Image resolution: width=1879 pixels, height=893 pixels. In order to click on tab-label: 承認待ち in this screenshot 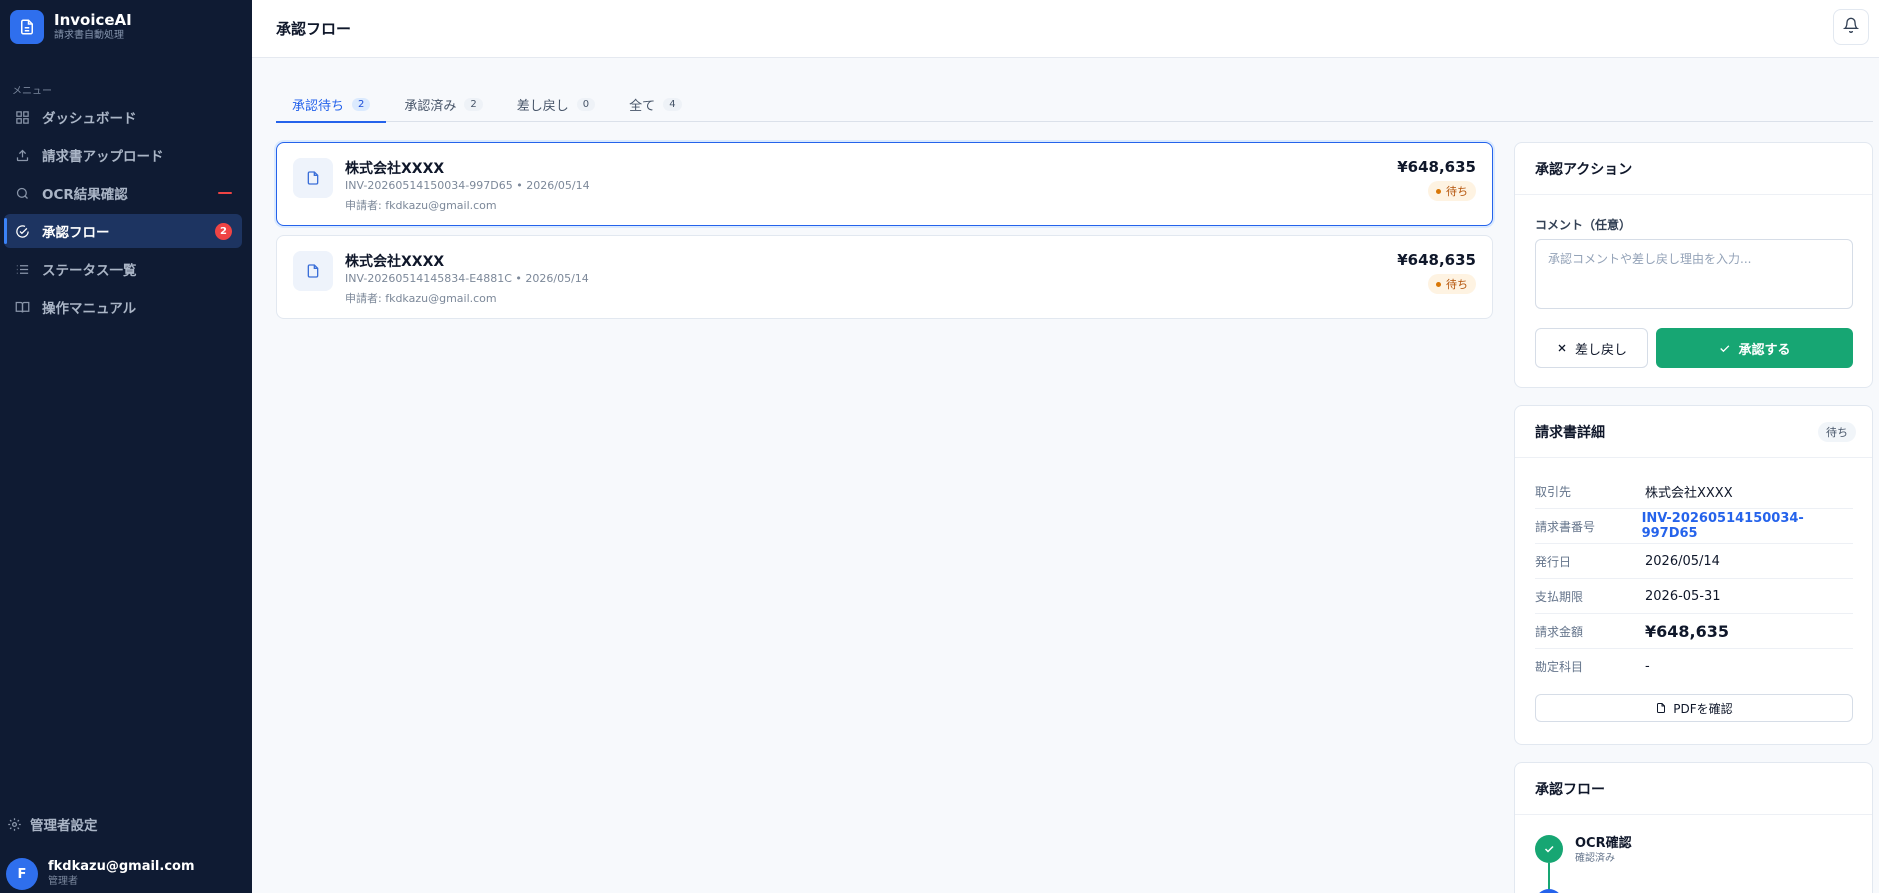, I will do `click(318, 106)`.